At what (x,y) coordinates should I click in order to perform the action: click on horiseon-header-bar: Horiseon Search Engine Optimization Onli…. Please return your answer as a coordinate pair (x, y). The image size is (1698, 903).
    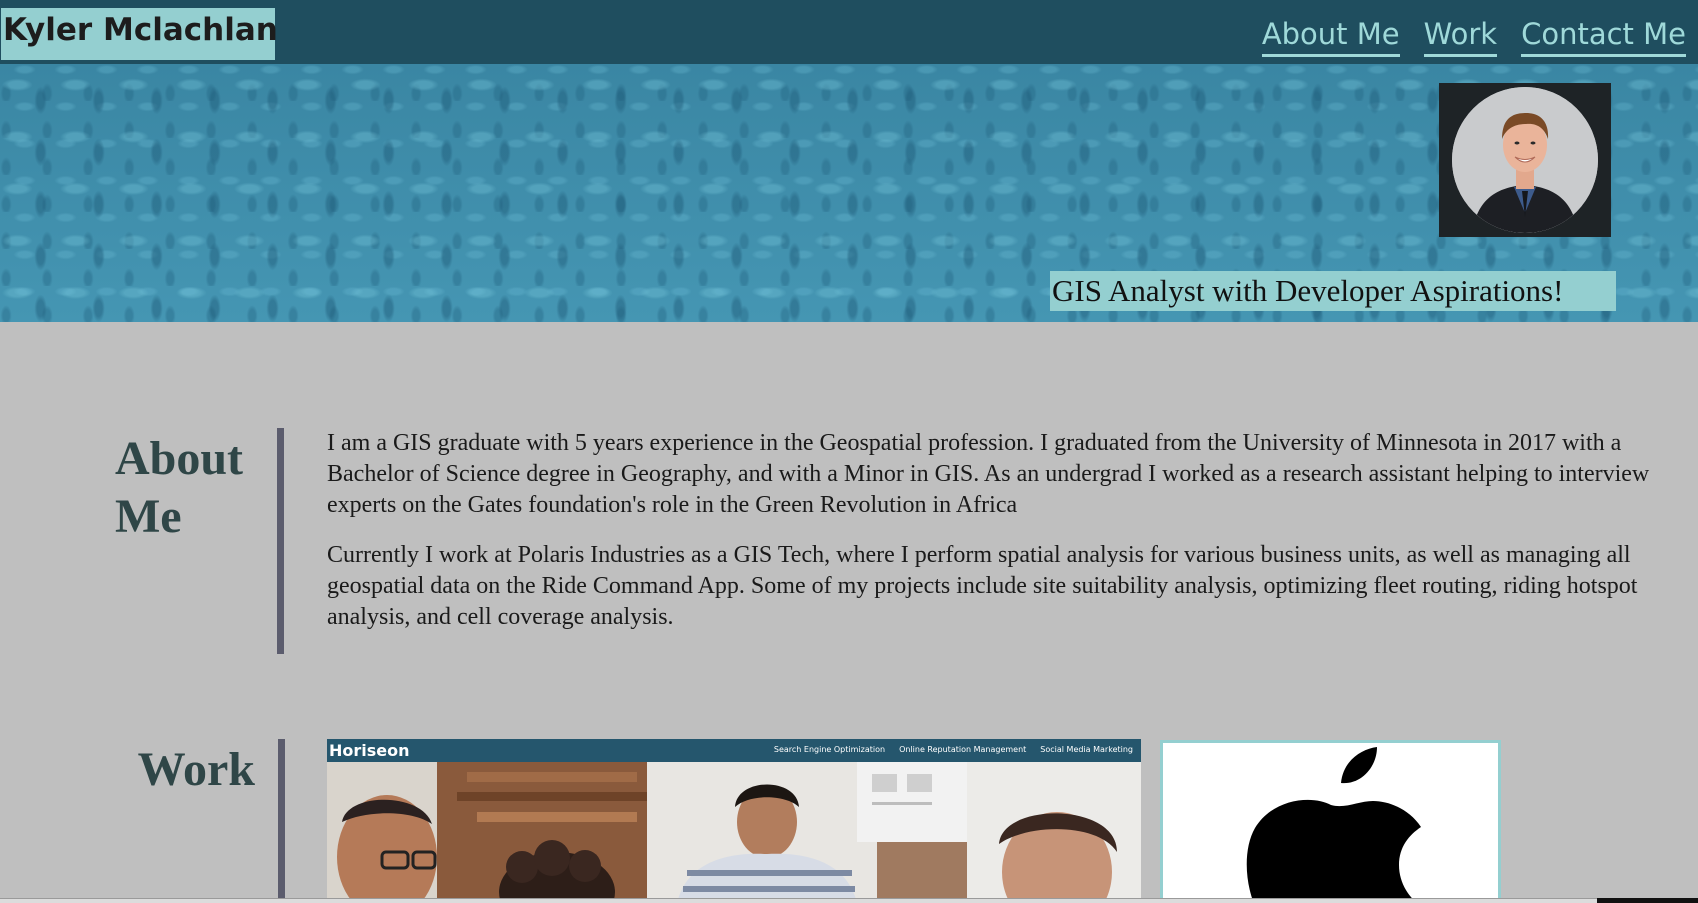
    Looking at the image, I should click on (734, 750).